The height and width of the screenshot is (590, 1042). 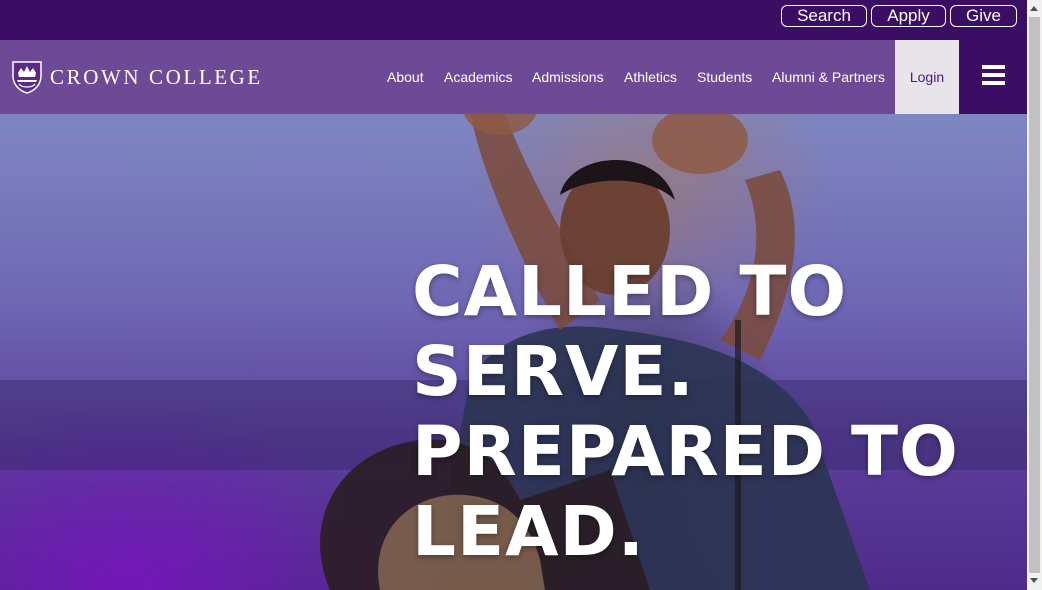 What do you see at coordinates (685, 452) in the screenshot?
I see `headline-line: PREPARED TO` at bounding box center [685, 452].